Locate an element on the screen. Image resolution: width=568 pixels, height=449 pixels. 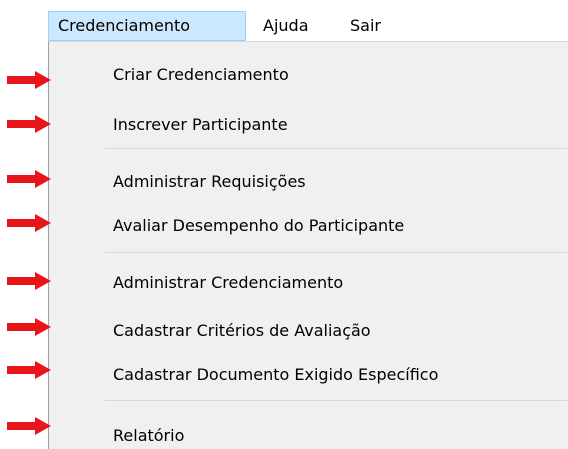
menu-item-label: Cadastrar Documento Exigido Específico is located at coordinates (276, 374).